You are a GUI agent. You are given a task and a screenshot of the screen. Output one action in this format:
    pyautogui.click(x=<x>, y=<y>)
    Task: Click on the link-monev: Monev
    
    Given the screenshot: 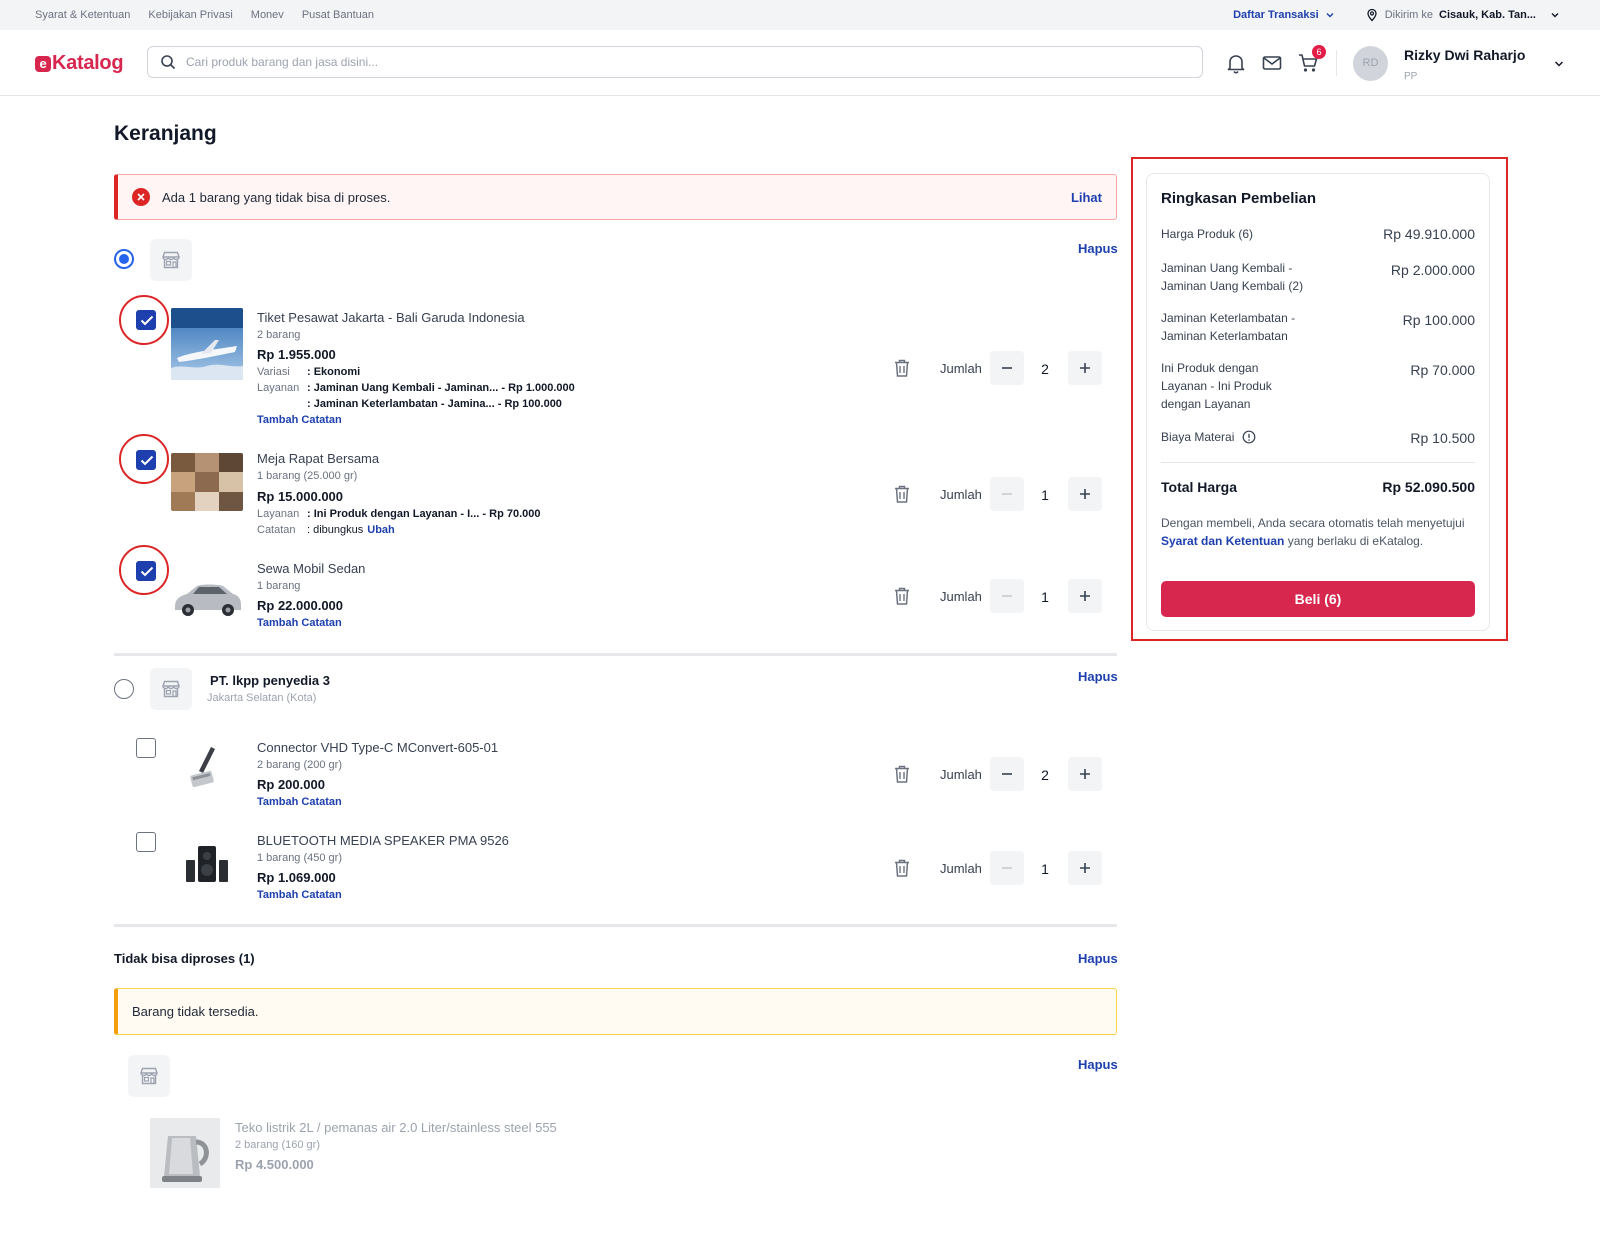 What is the action you would take?
    pyautogui.click(x=267, y=15)
    